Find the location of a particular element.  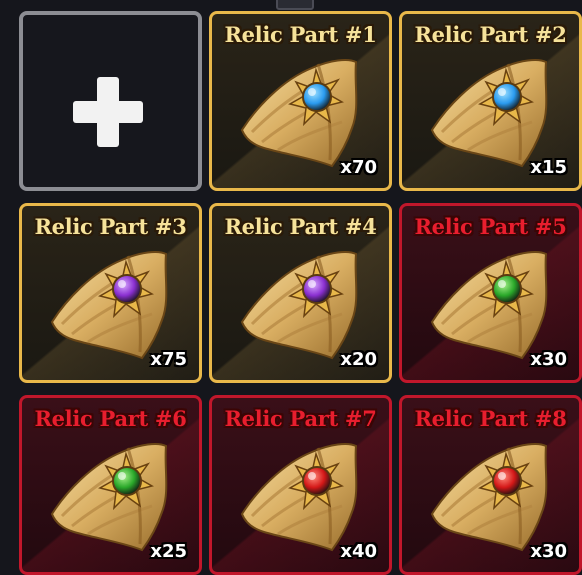

inventory-slot-relic-part-5: Relic Part #5 x30 is located at coordinates (490, 293).